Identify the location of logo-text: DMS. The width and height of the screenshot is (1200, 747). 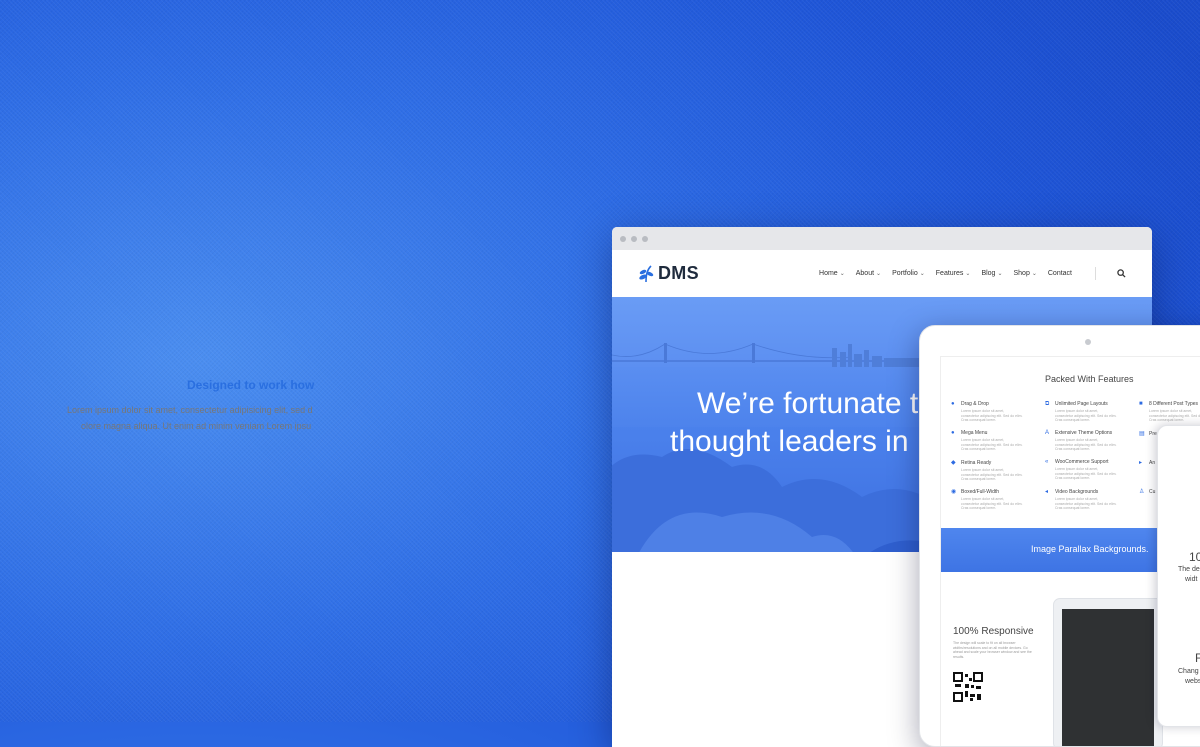
(678, 273).